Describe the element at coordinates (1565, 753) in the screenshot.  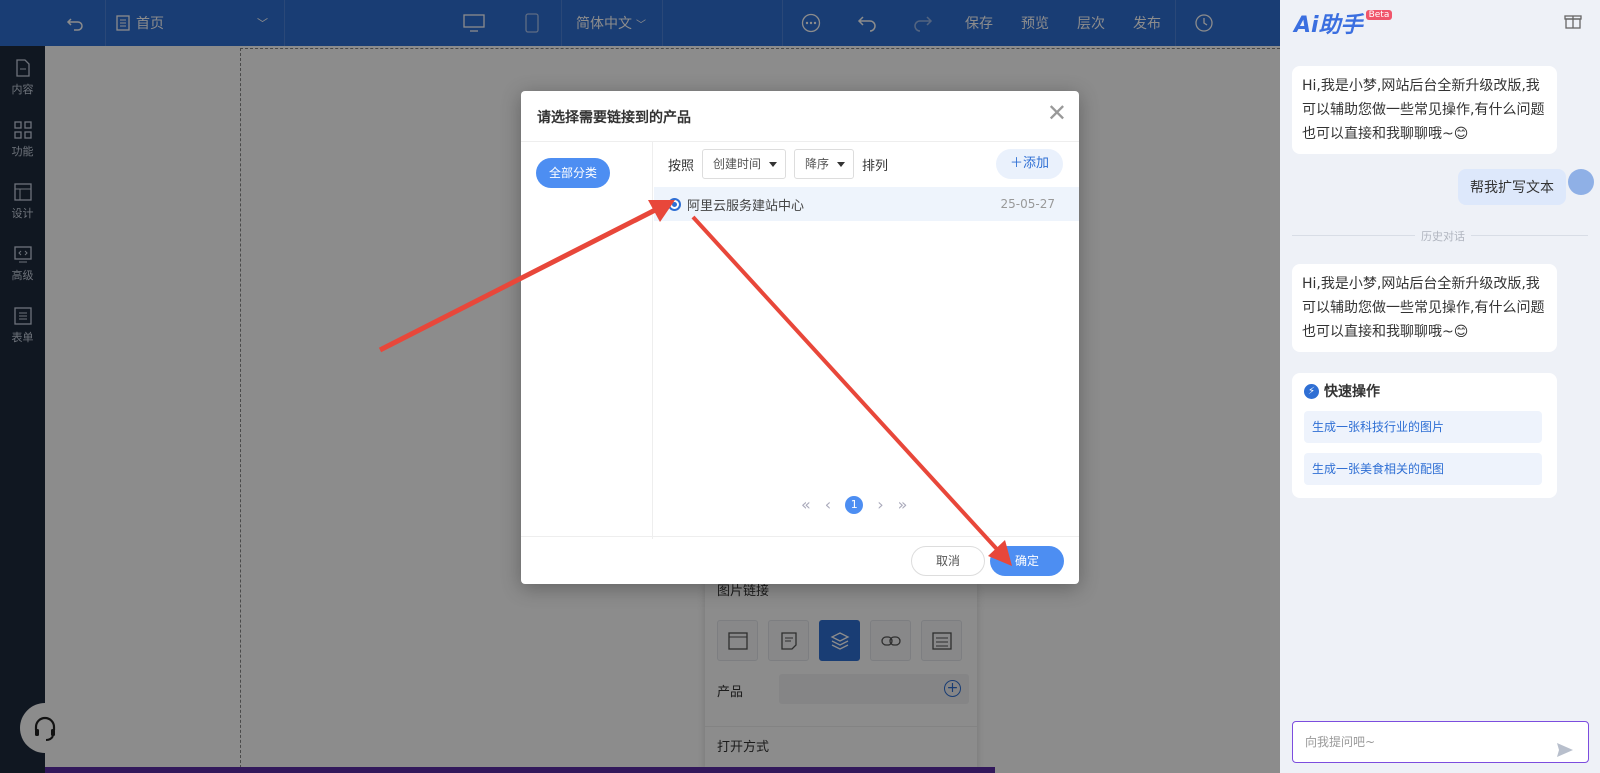
I see `send-icon` at that location.